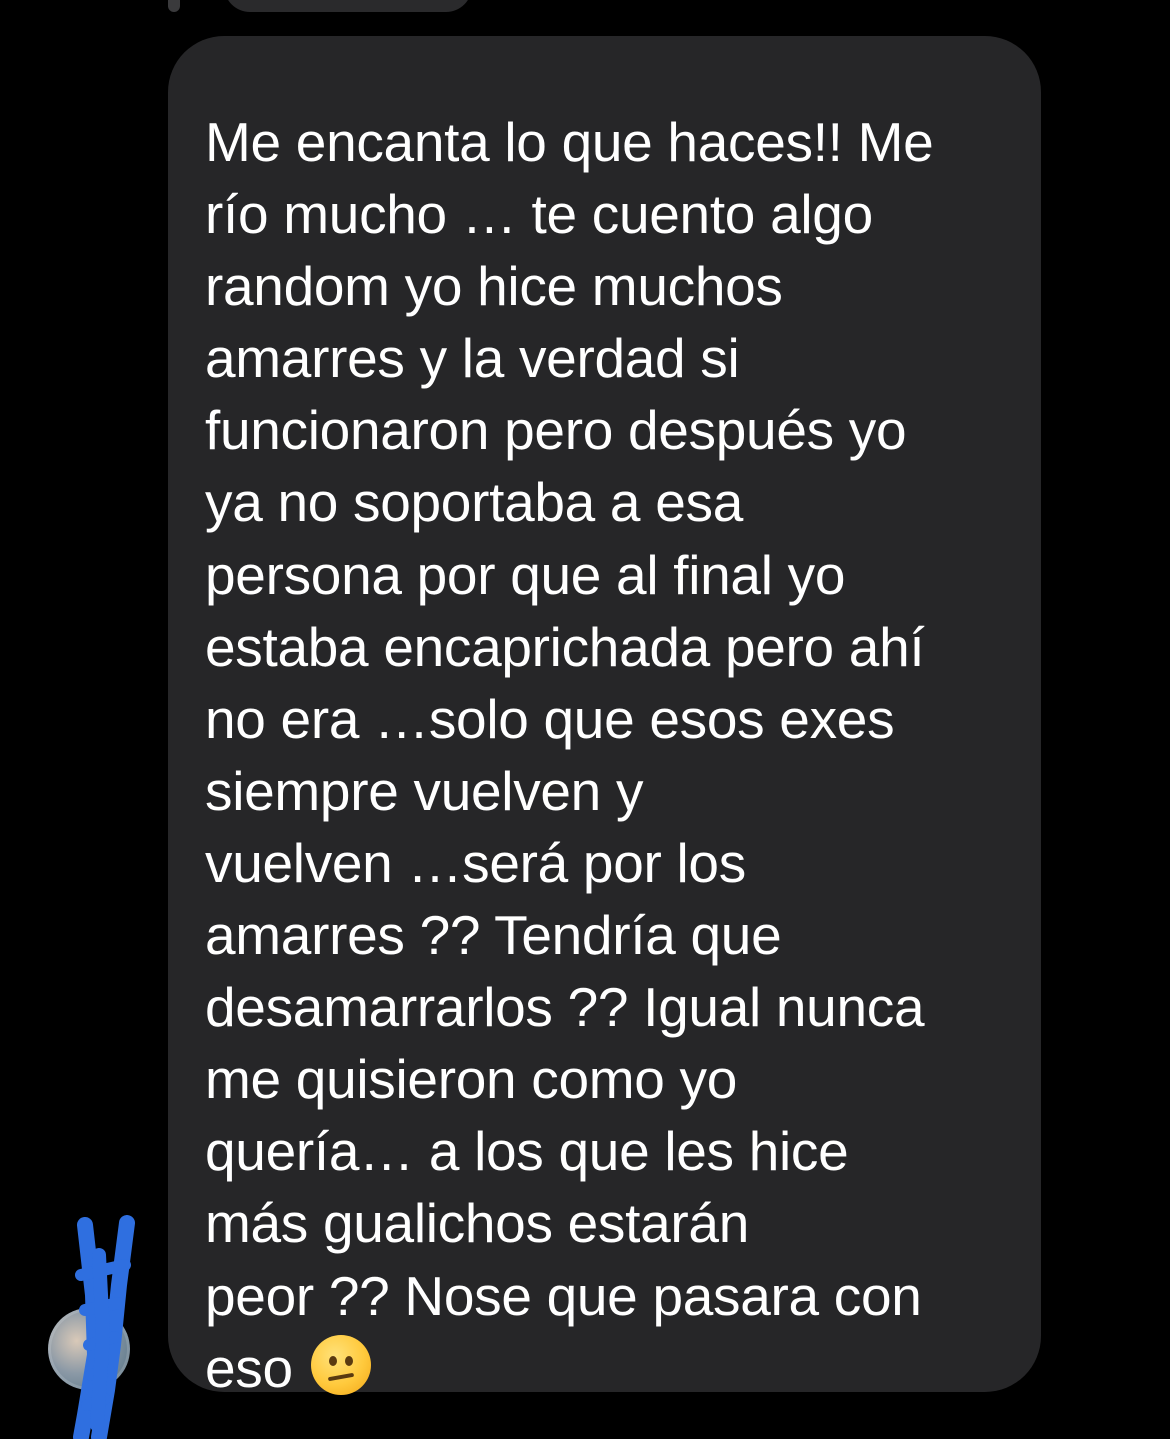 This screenshot has width=1170, height=1439. What do you see at coordinates (340, 1364) in the screenshot?
I see `confused-face-emoji-icon` at bounding box center [340, 1364].